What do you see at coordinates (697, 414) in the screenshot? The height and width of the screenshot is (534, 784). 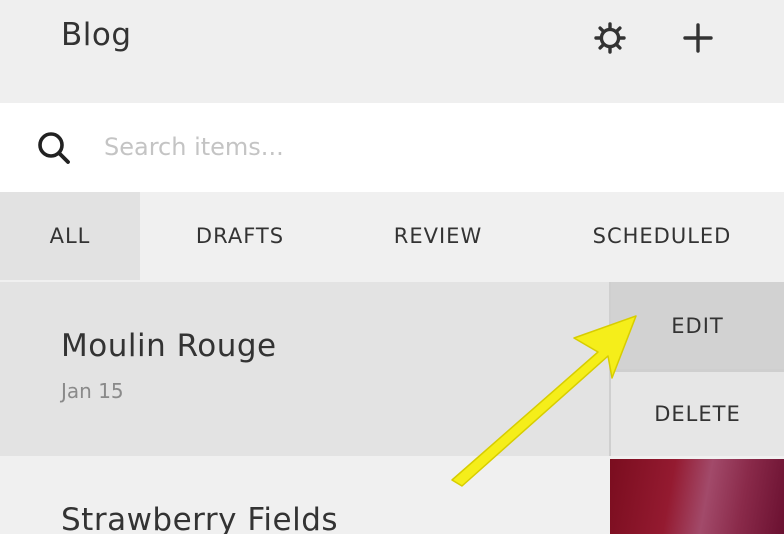 I see `delete-button: DELETE` at bounding box center [697, 414].